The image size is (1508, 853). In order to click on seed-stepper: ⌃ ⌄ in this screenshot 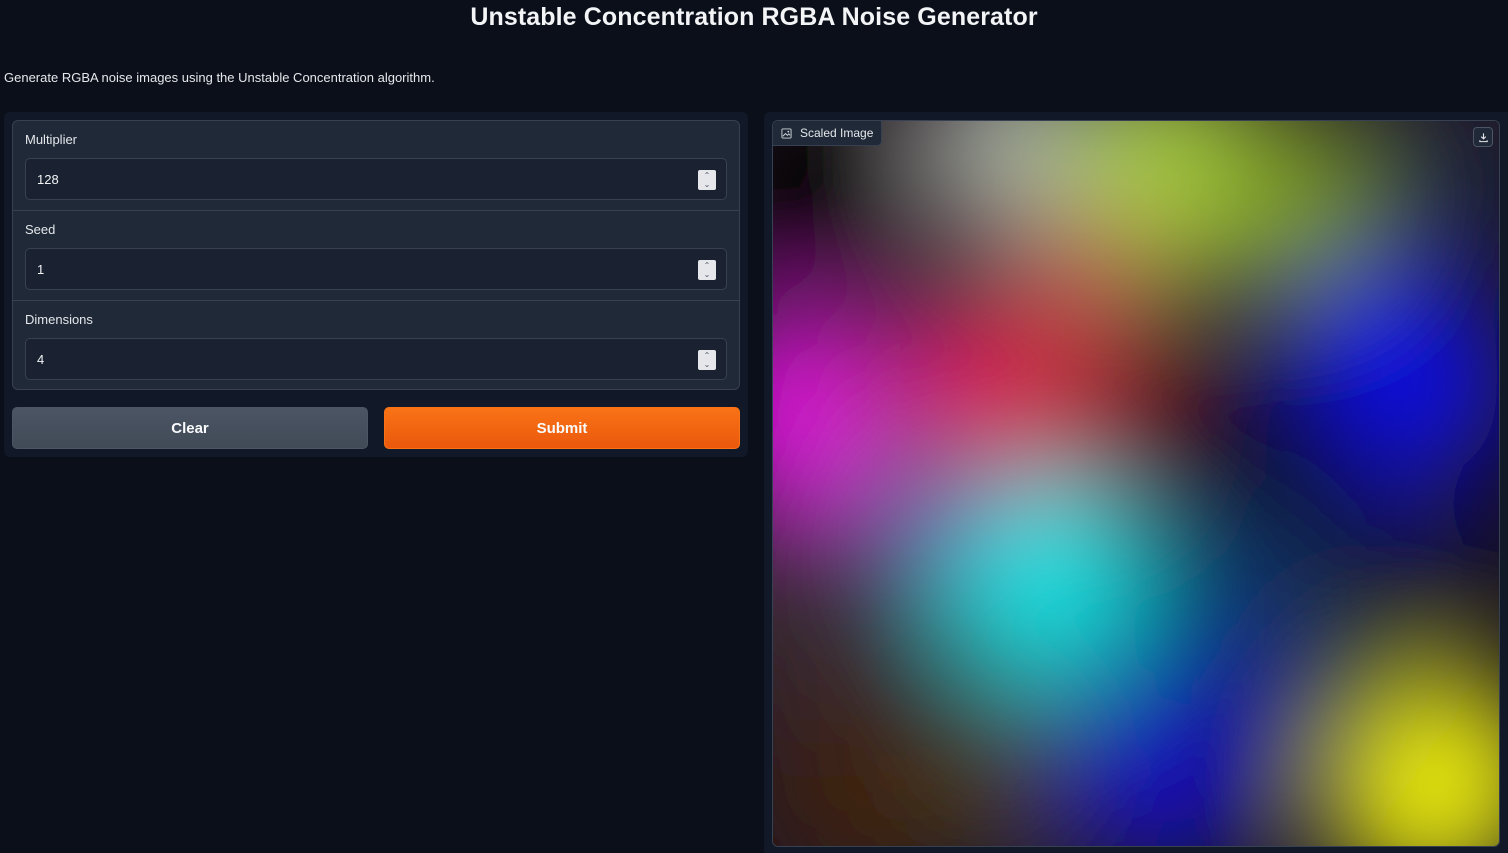, I will do `click(707, 270)`.